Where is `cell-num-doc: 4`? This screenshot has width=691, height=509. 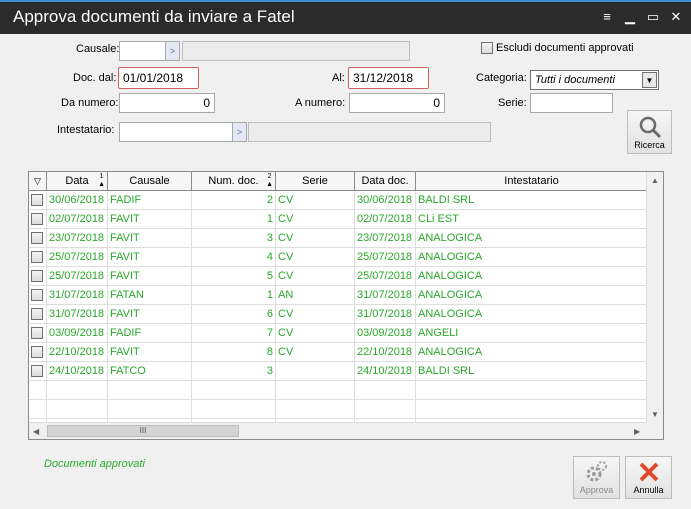
cell-num-doc: 4 is located at coordinates (234, 257).